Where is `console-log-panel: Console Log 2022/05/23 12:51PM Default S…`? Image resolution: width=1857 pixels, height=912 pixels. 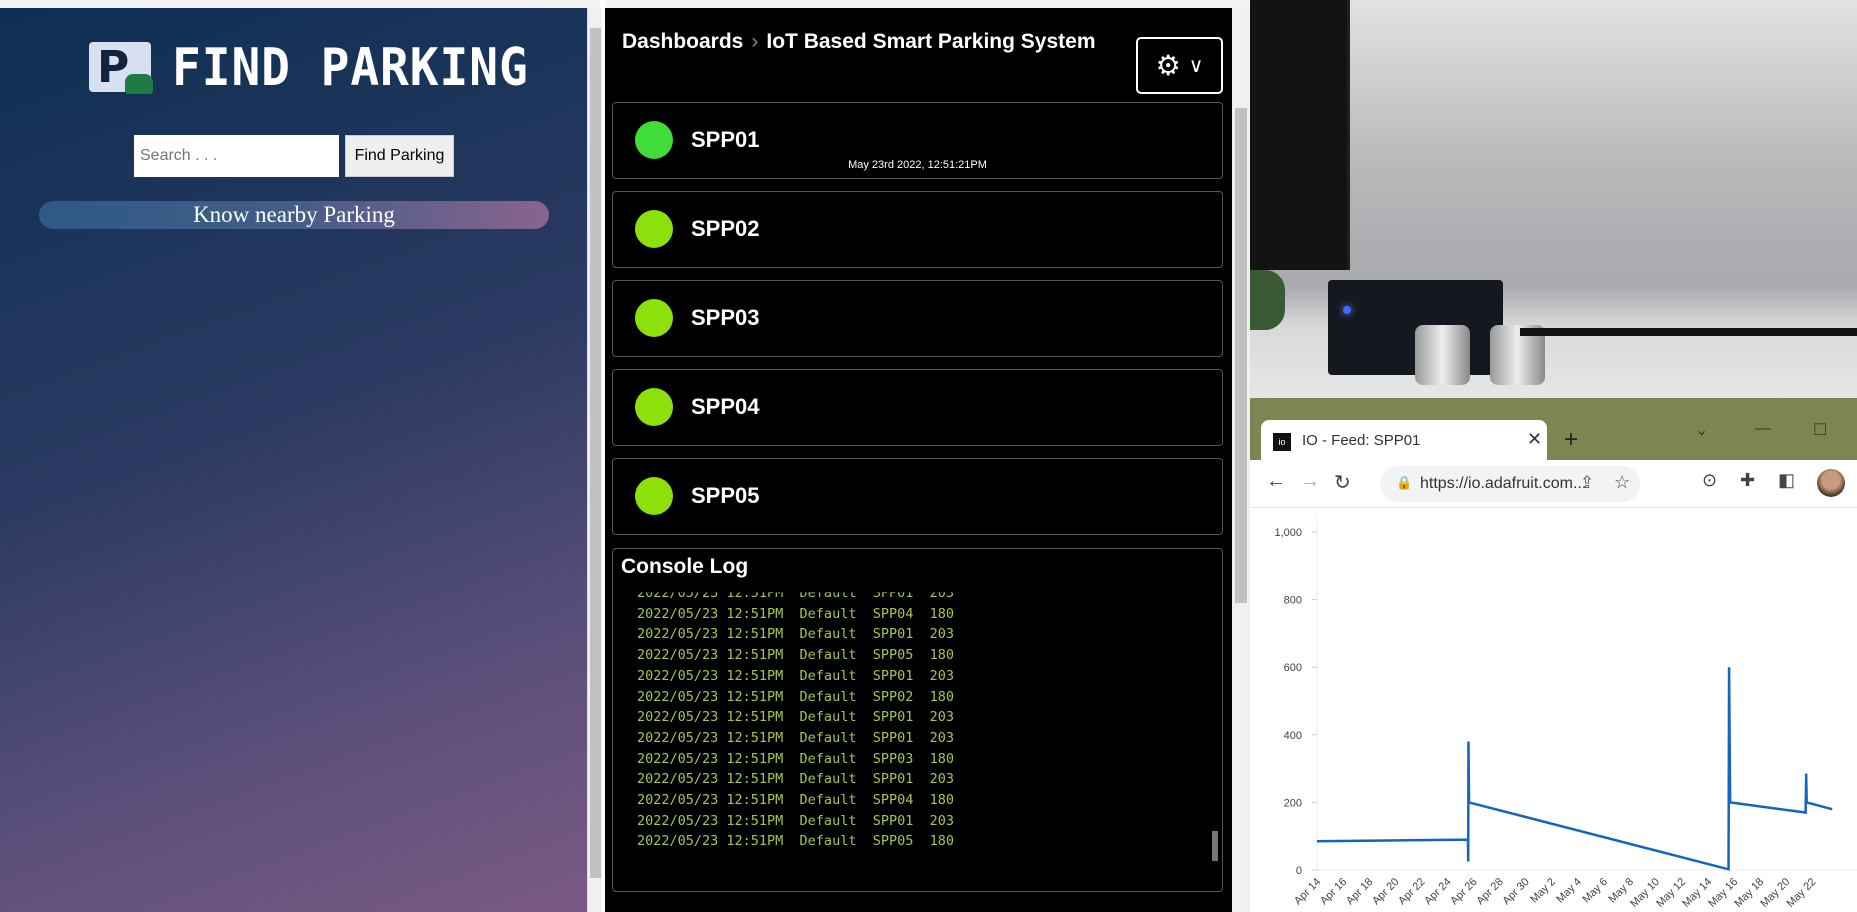 console-log-panel: Console Log 2022/05/23 12:51PM Default S… is located at coordinates (917, 720).